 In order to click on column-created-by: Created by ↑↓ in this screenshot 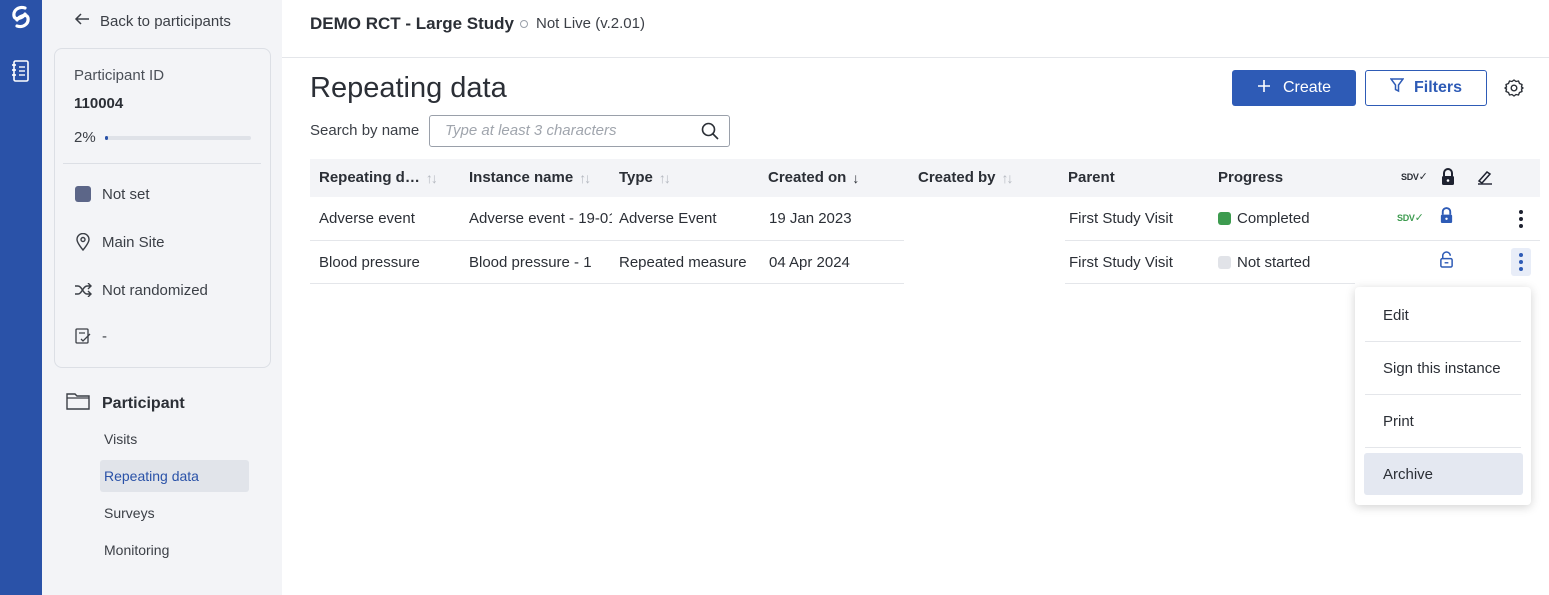, I will do `click(966, 177)`.